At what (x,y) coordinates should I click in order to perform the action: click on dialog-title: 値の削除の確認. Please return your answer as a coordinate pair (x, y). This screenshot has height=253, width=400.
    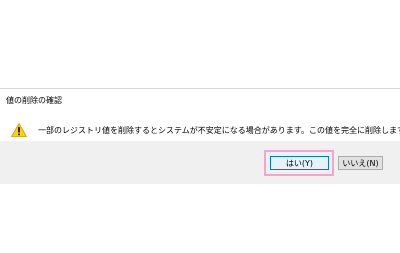
    Looking at the image, I should click on (34, 100).